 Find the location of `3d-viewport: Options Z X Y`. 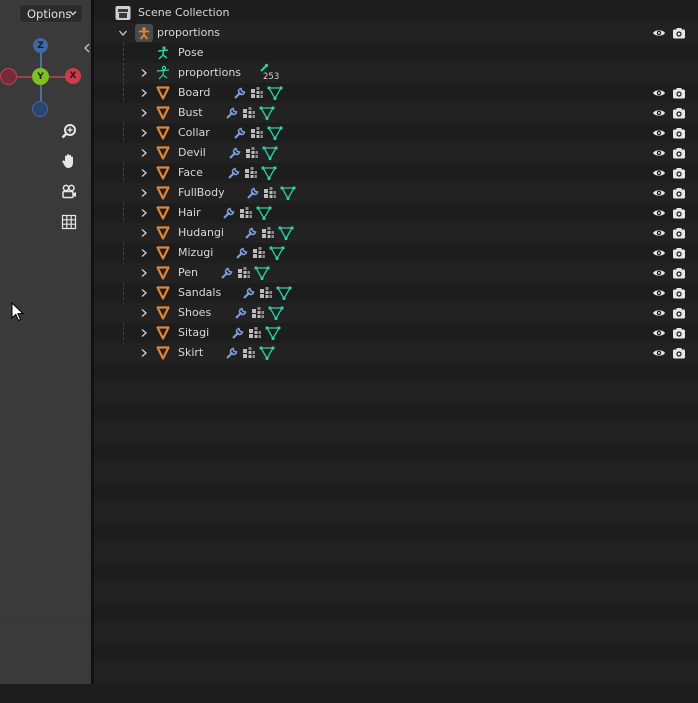

3d-viewport: Options Z X Y is located at coordinates (45, 342).